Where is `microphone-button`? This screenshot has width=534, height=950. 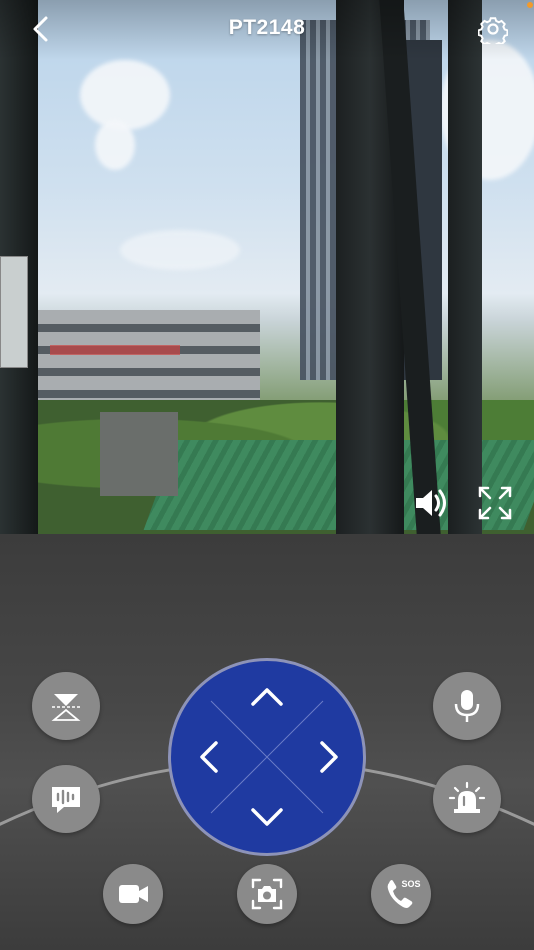
microphone-button is located at coordinates (467, 706).